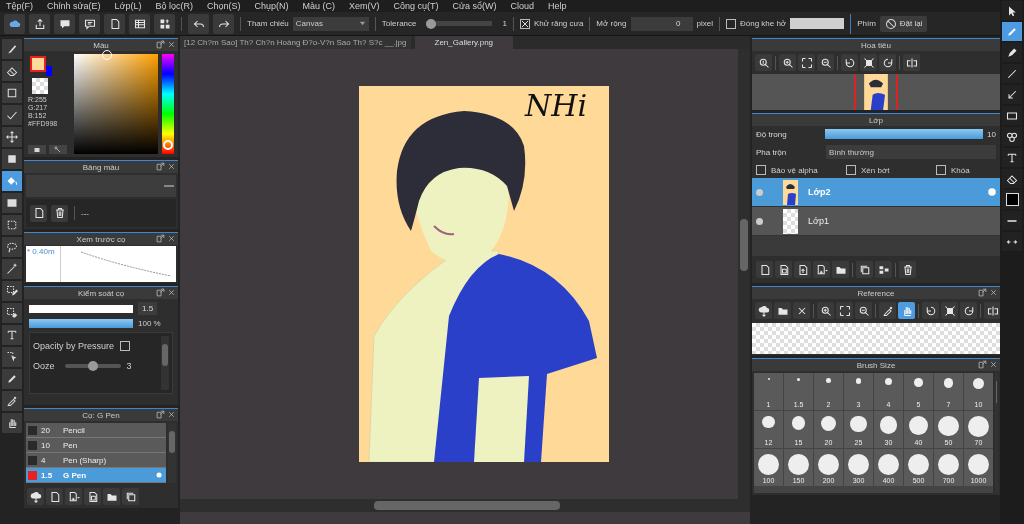 The width and height of the screenshot is (1024, 524). Describe the element at coordinates (295, 42) in the screenshot. I see `document-tab: [12 Ch?m Sao] Th? Ch?n Hoàng Đ?o-V?n Sao Th? S?c __.jpg` at that location.